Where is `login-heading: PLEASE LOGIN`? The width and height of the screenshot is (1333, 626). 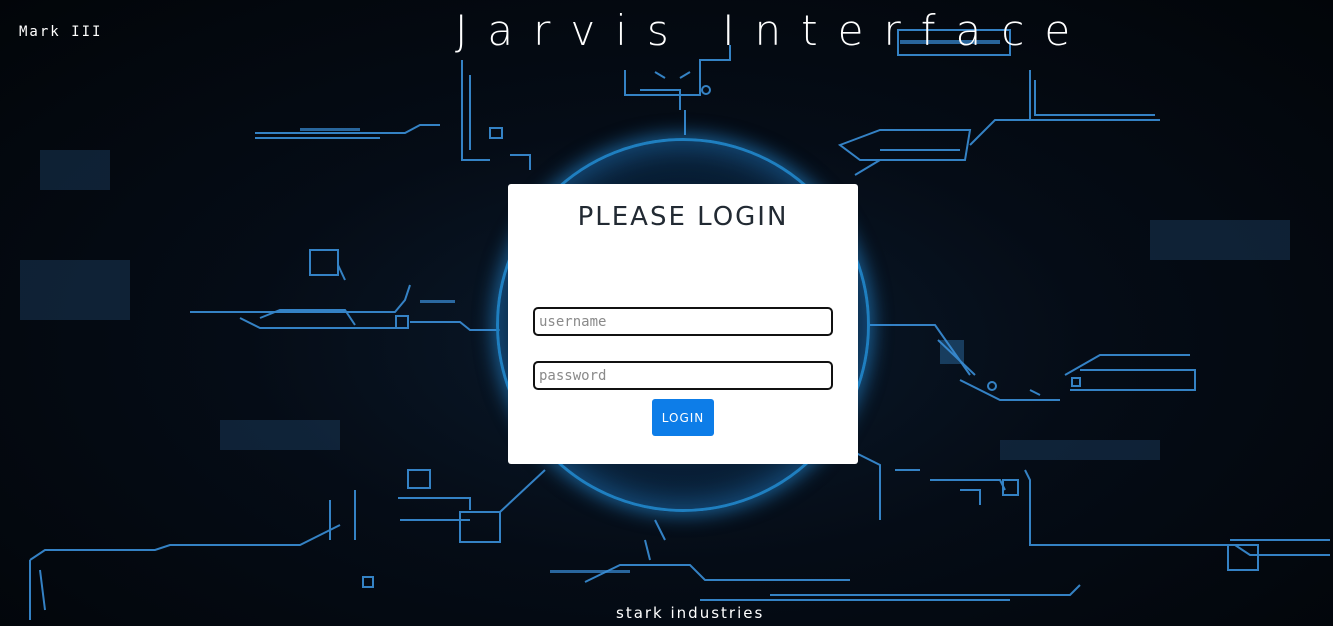 login-heading: PLEASE LOGIN is located at coordinates (683, 217).